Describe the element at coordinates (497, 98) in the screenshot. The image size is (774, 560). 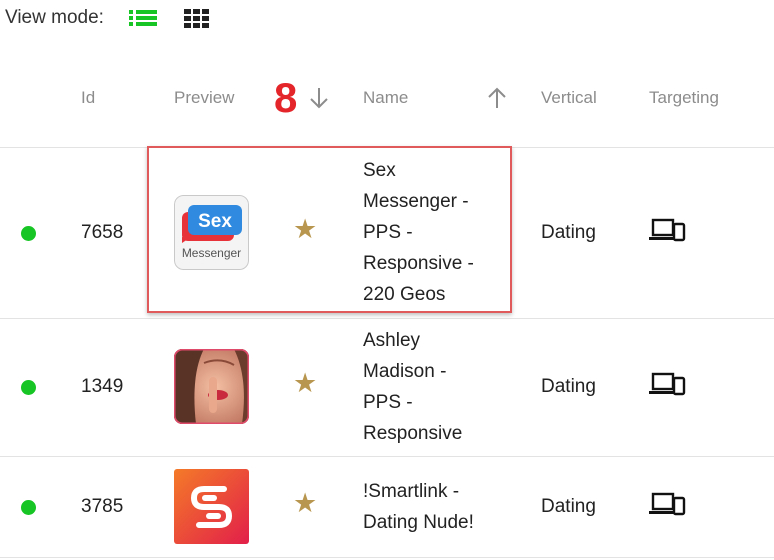
I see `sort-up-arrow-icon` at that location.